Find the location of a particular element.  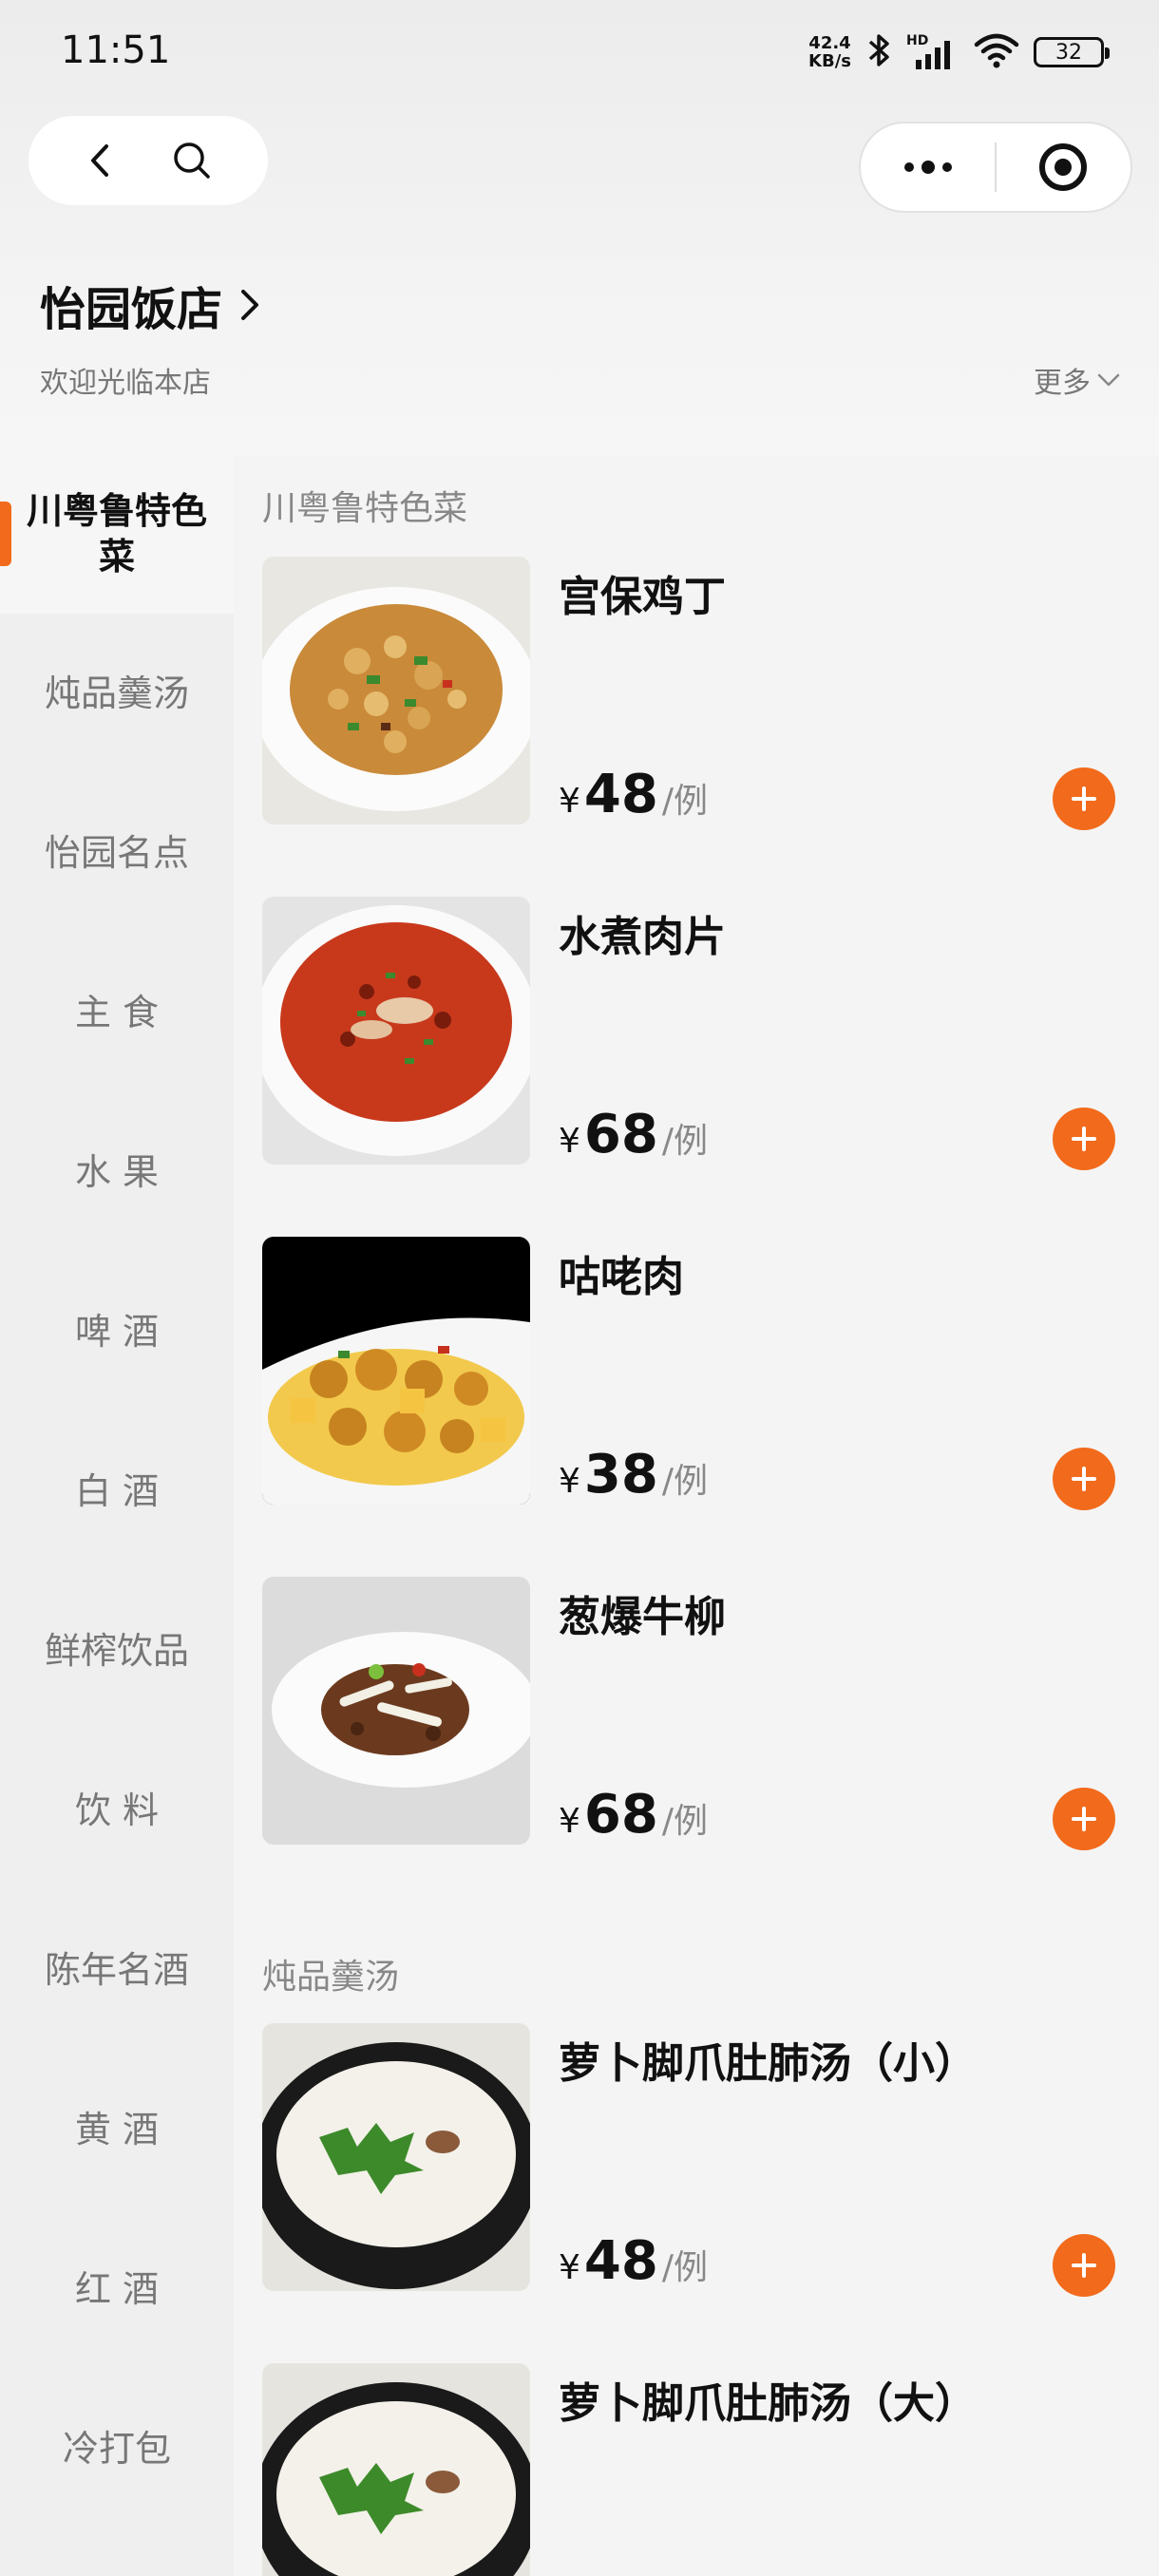

category-label: 饮 料 is located at coordinates (117, 1810).